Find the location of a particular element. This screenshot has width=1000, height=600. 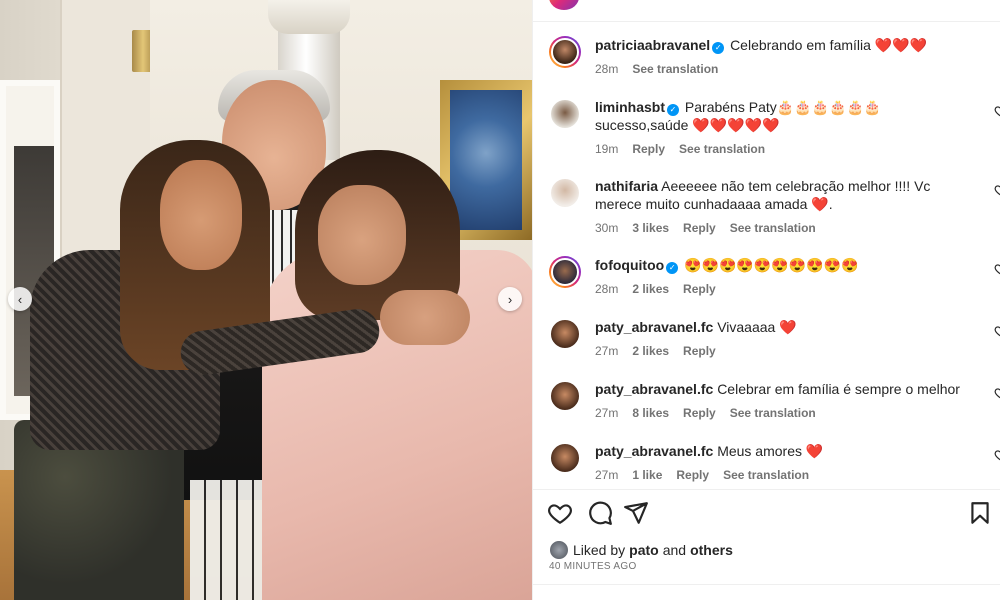

chevron-right-icon: › is located at coordinates (510, 299).